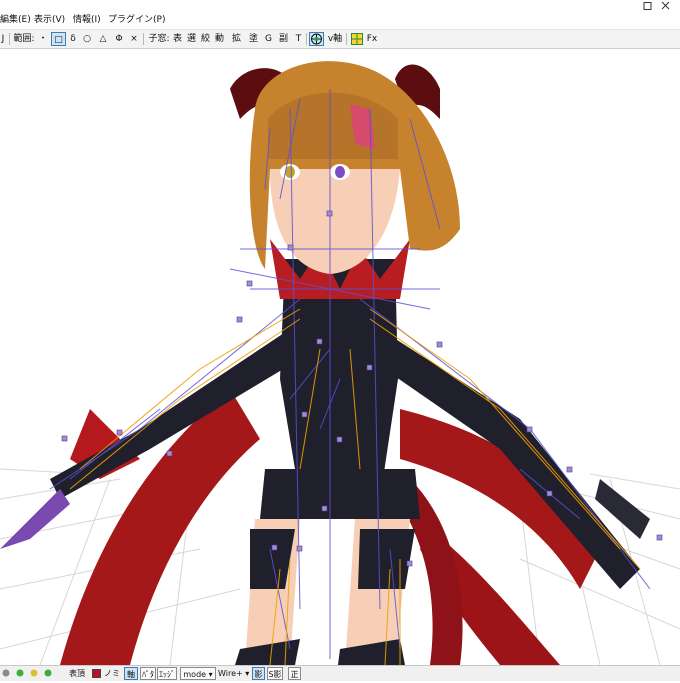  Describe the element at coordinates (136, 20) in the screenshot. I see `menu-plugin: プラグイン(P)` at that location.